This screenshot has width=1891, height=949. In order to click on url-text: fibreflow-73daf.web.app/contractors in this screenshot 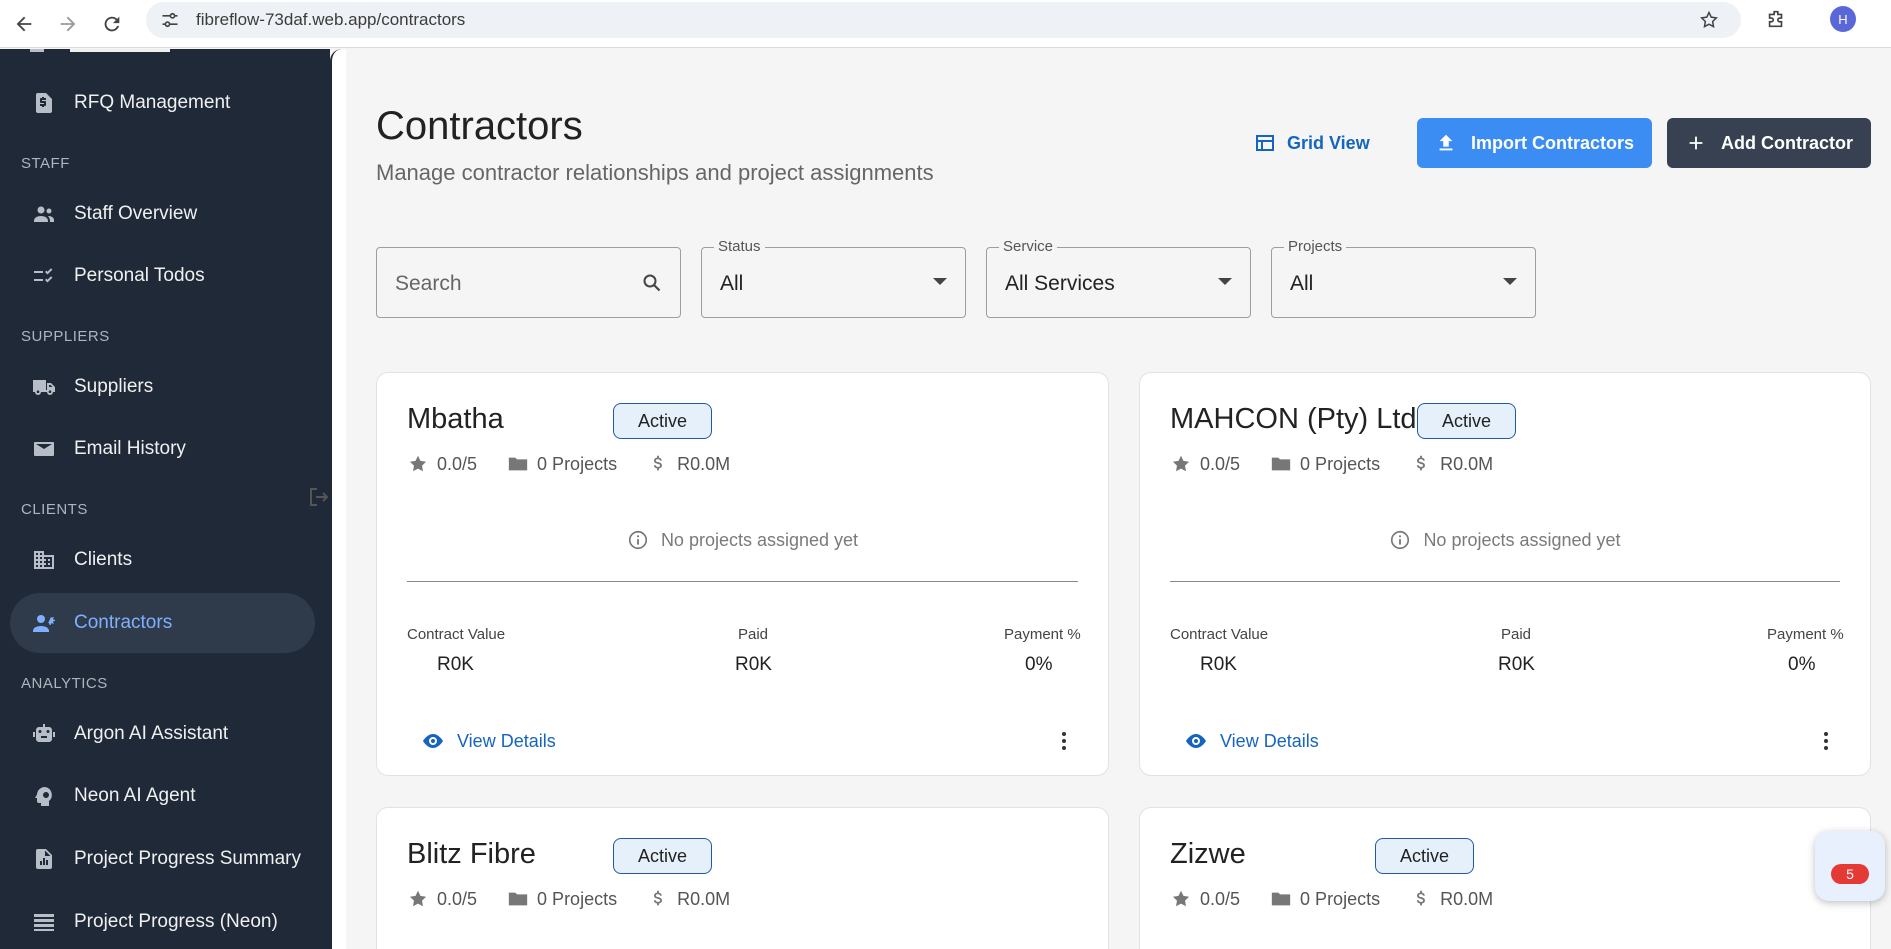, I will do `click(330, 20)`.